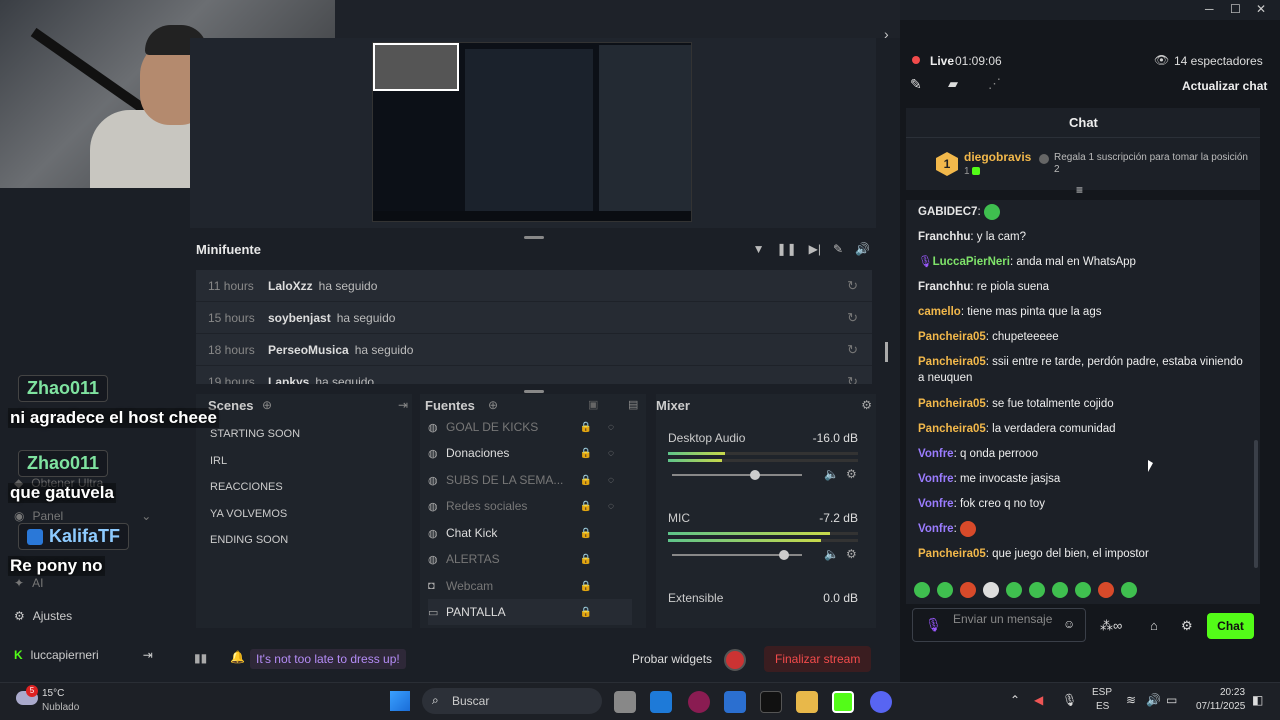 The image size is (1280, 720). What do you see at coordinates (1261, 9) in the screenshot?
I see `close-button: ✕` at bounding box center [1261, 9].